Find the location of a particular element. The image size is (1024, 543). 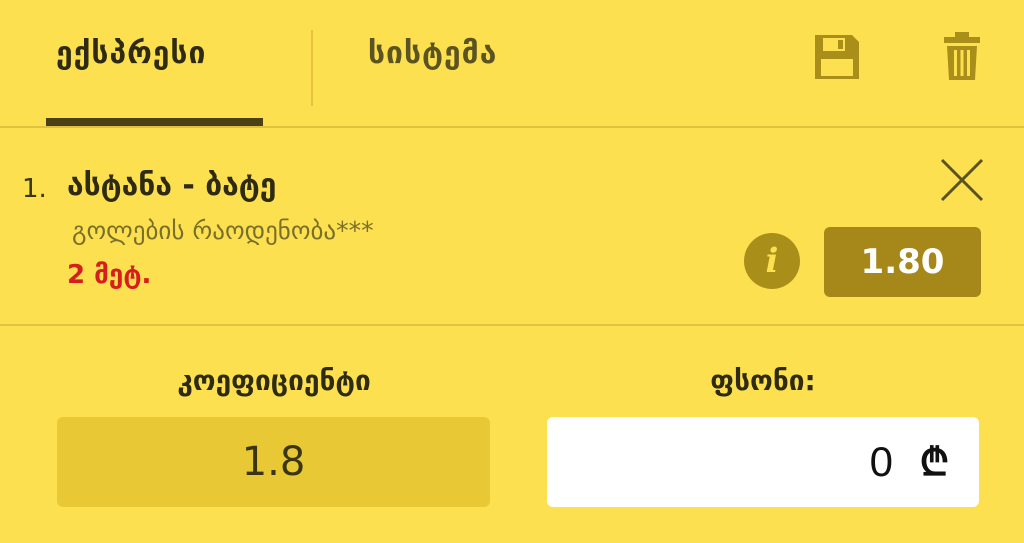

tab-express: ექსპრესი is located at coordinates (131, 53).